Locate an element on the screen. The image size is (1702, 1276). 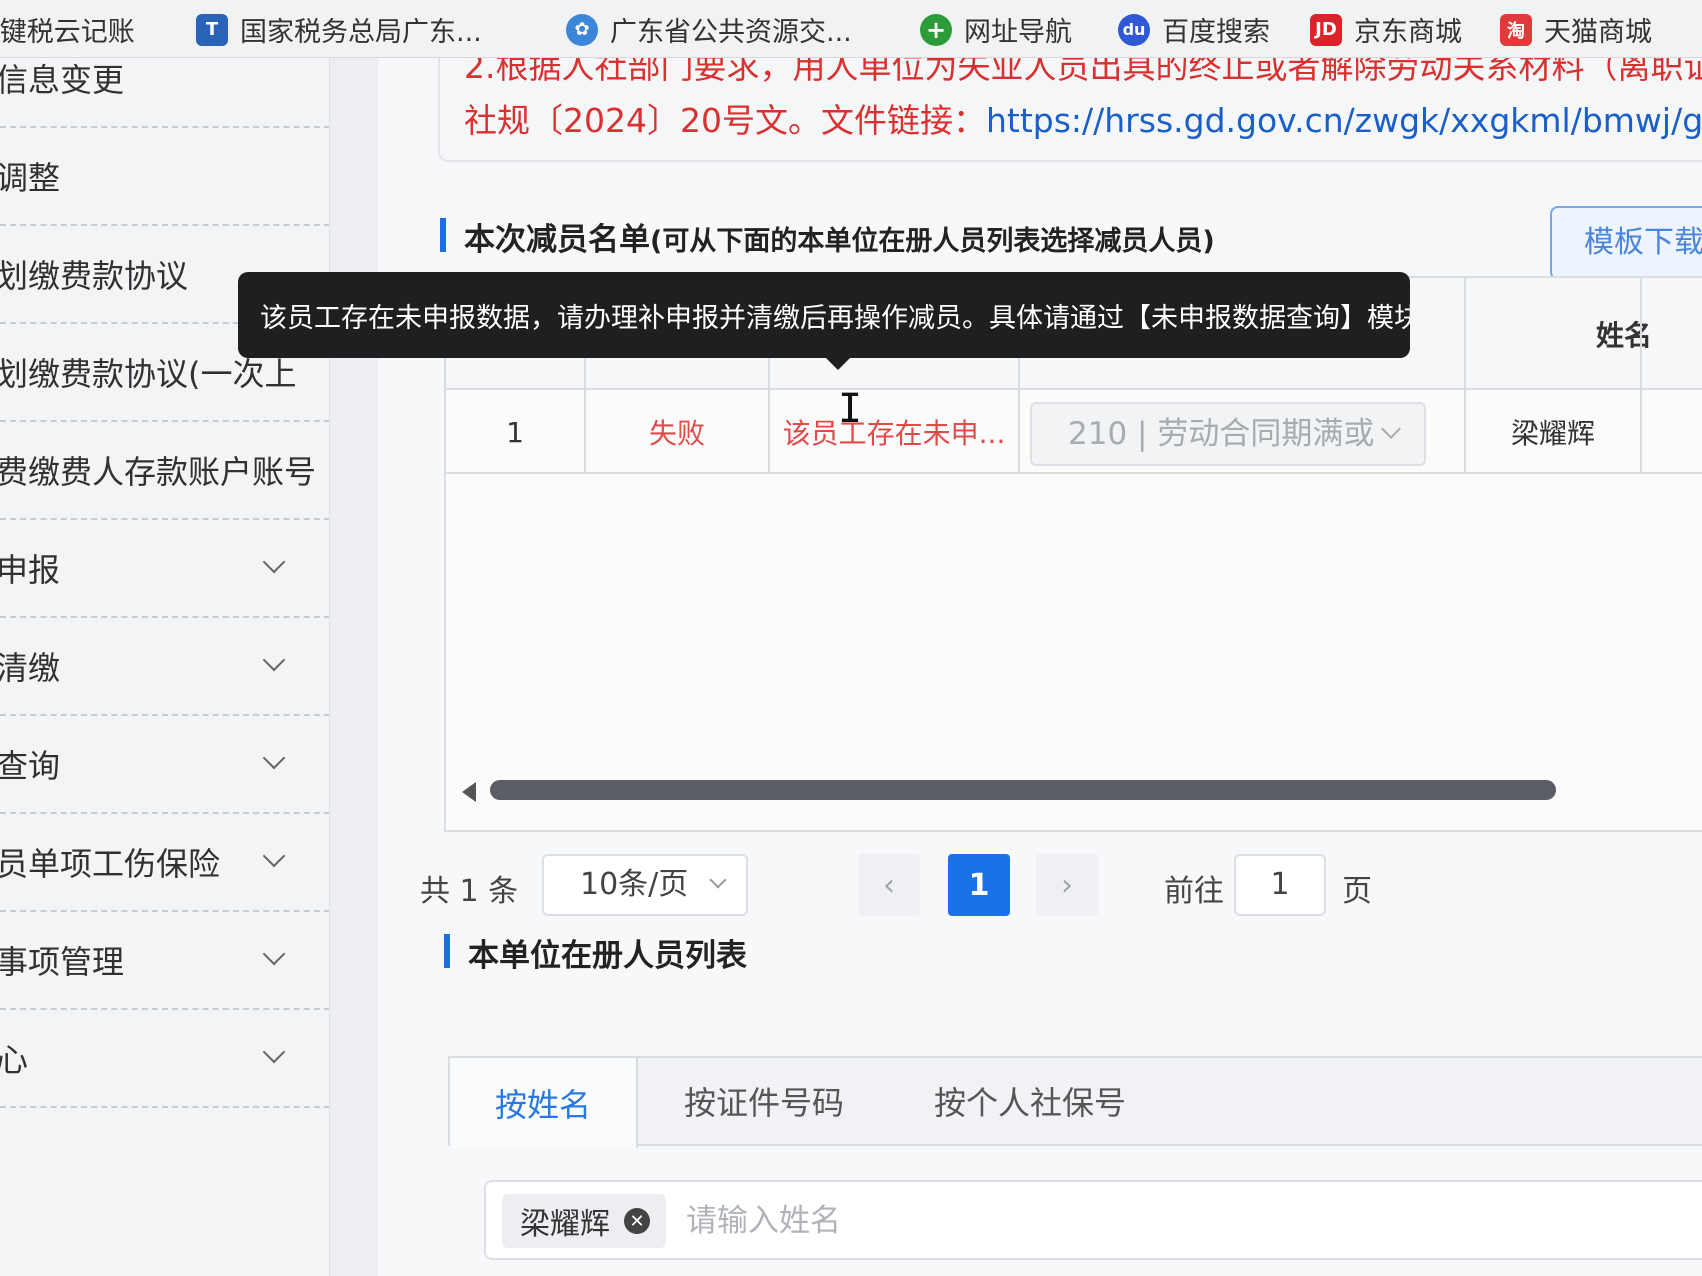
sidebar-item: 心 is located at coordinates (164, 1059).